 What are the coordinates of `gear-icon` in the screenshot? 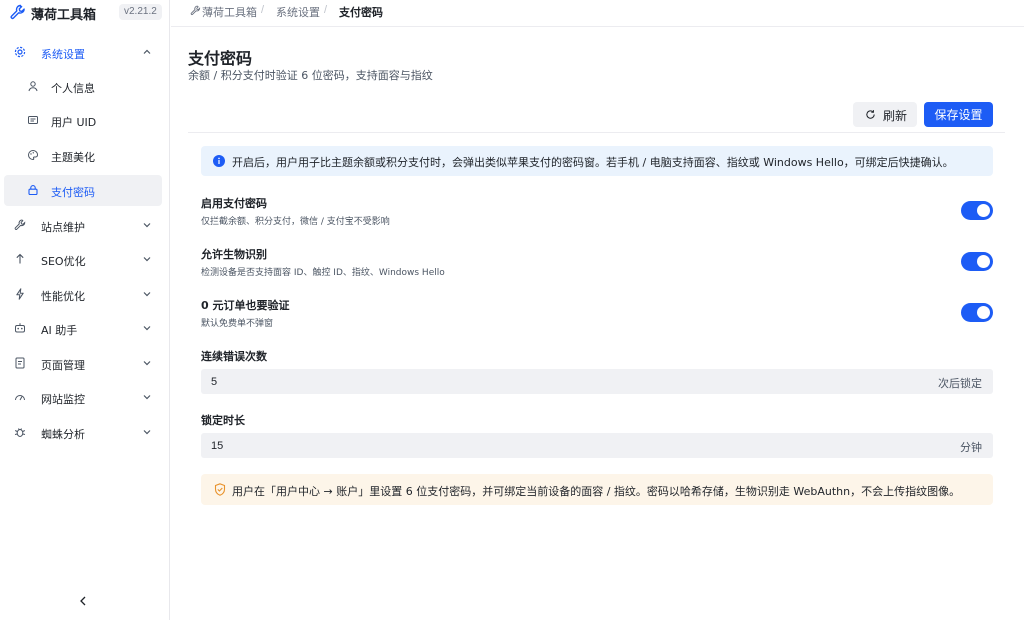 It's located at (20, 52).